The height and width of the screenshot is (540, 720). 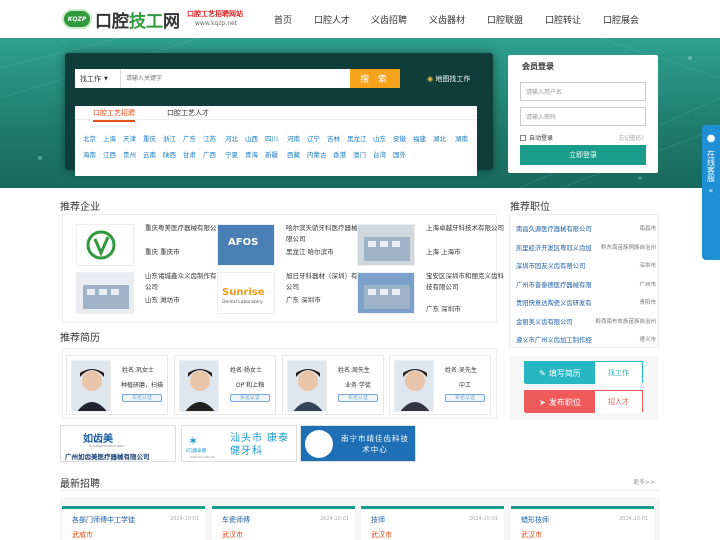 What do you see at coordinates (293, 138) in the screenshot?
I see `city-link: 河南` at bounding box center [293, 138].